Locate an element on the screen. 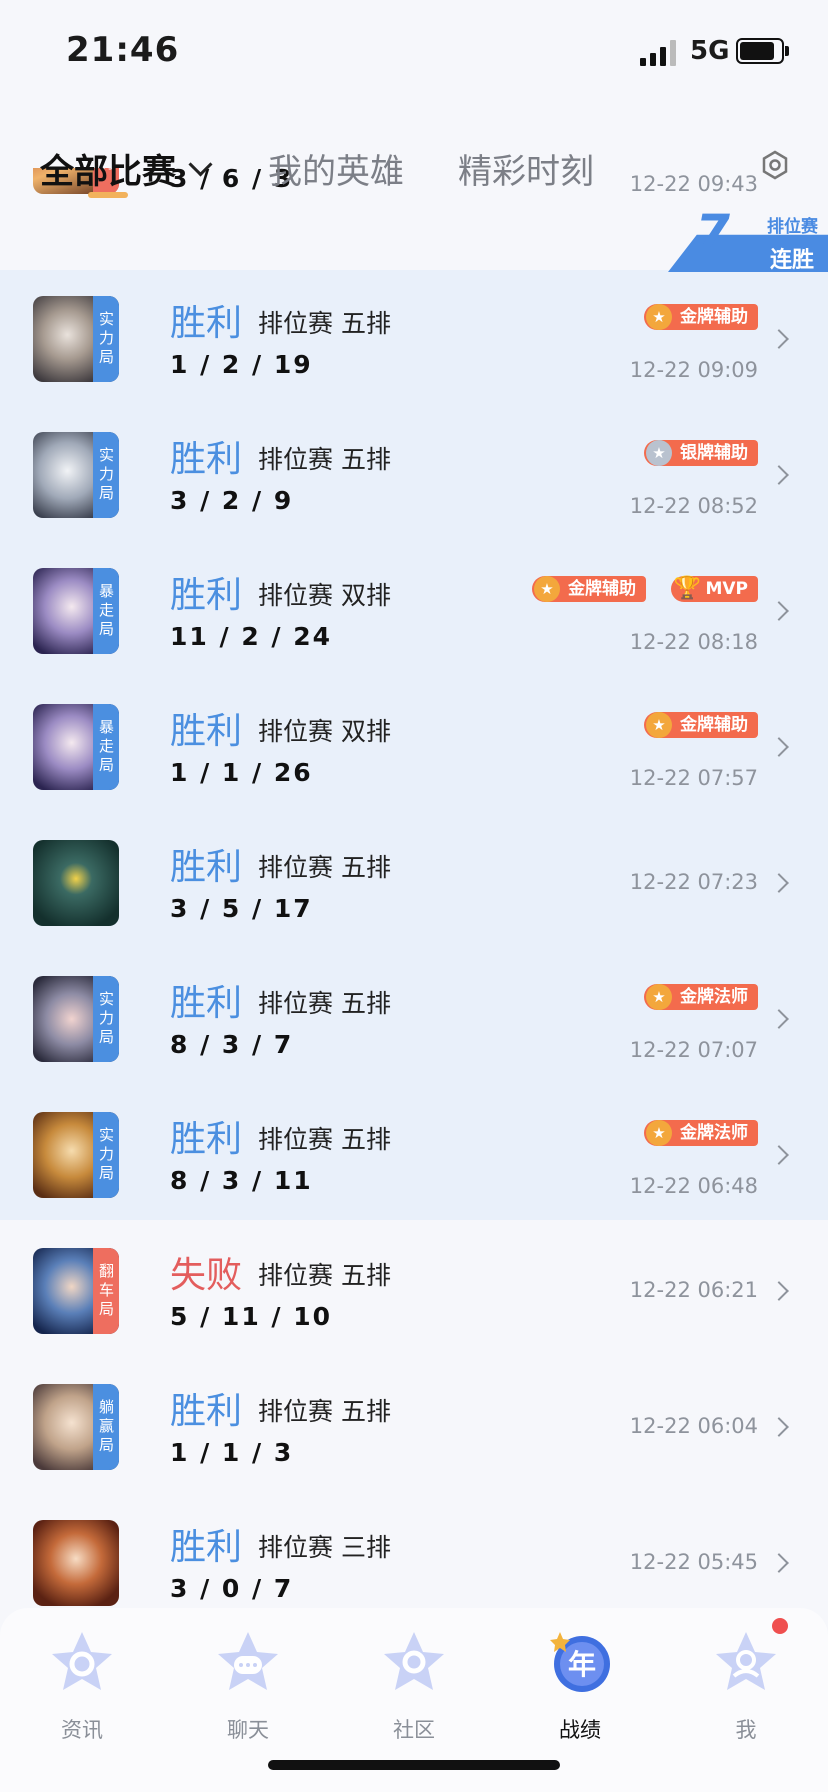 Image resolution: width=828 pixels, height=1792 pixels. mvp-badge: 🏆 MVP is located at coordinates (714, 589).